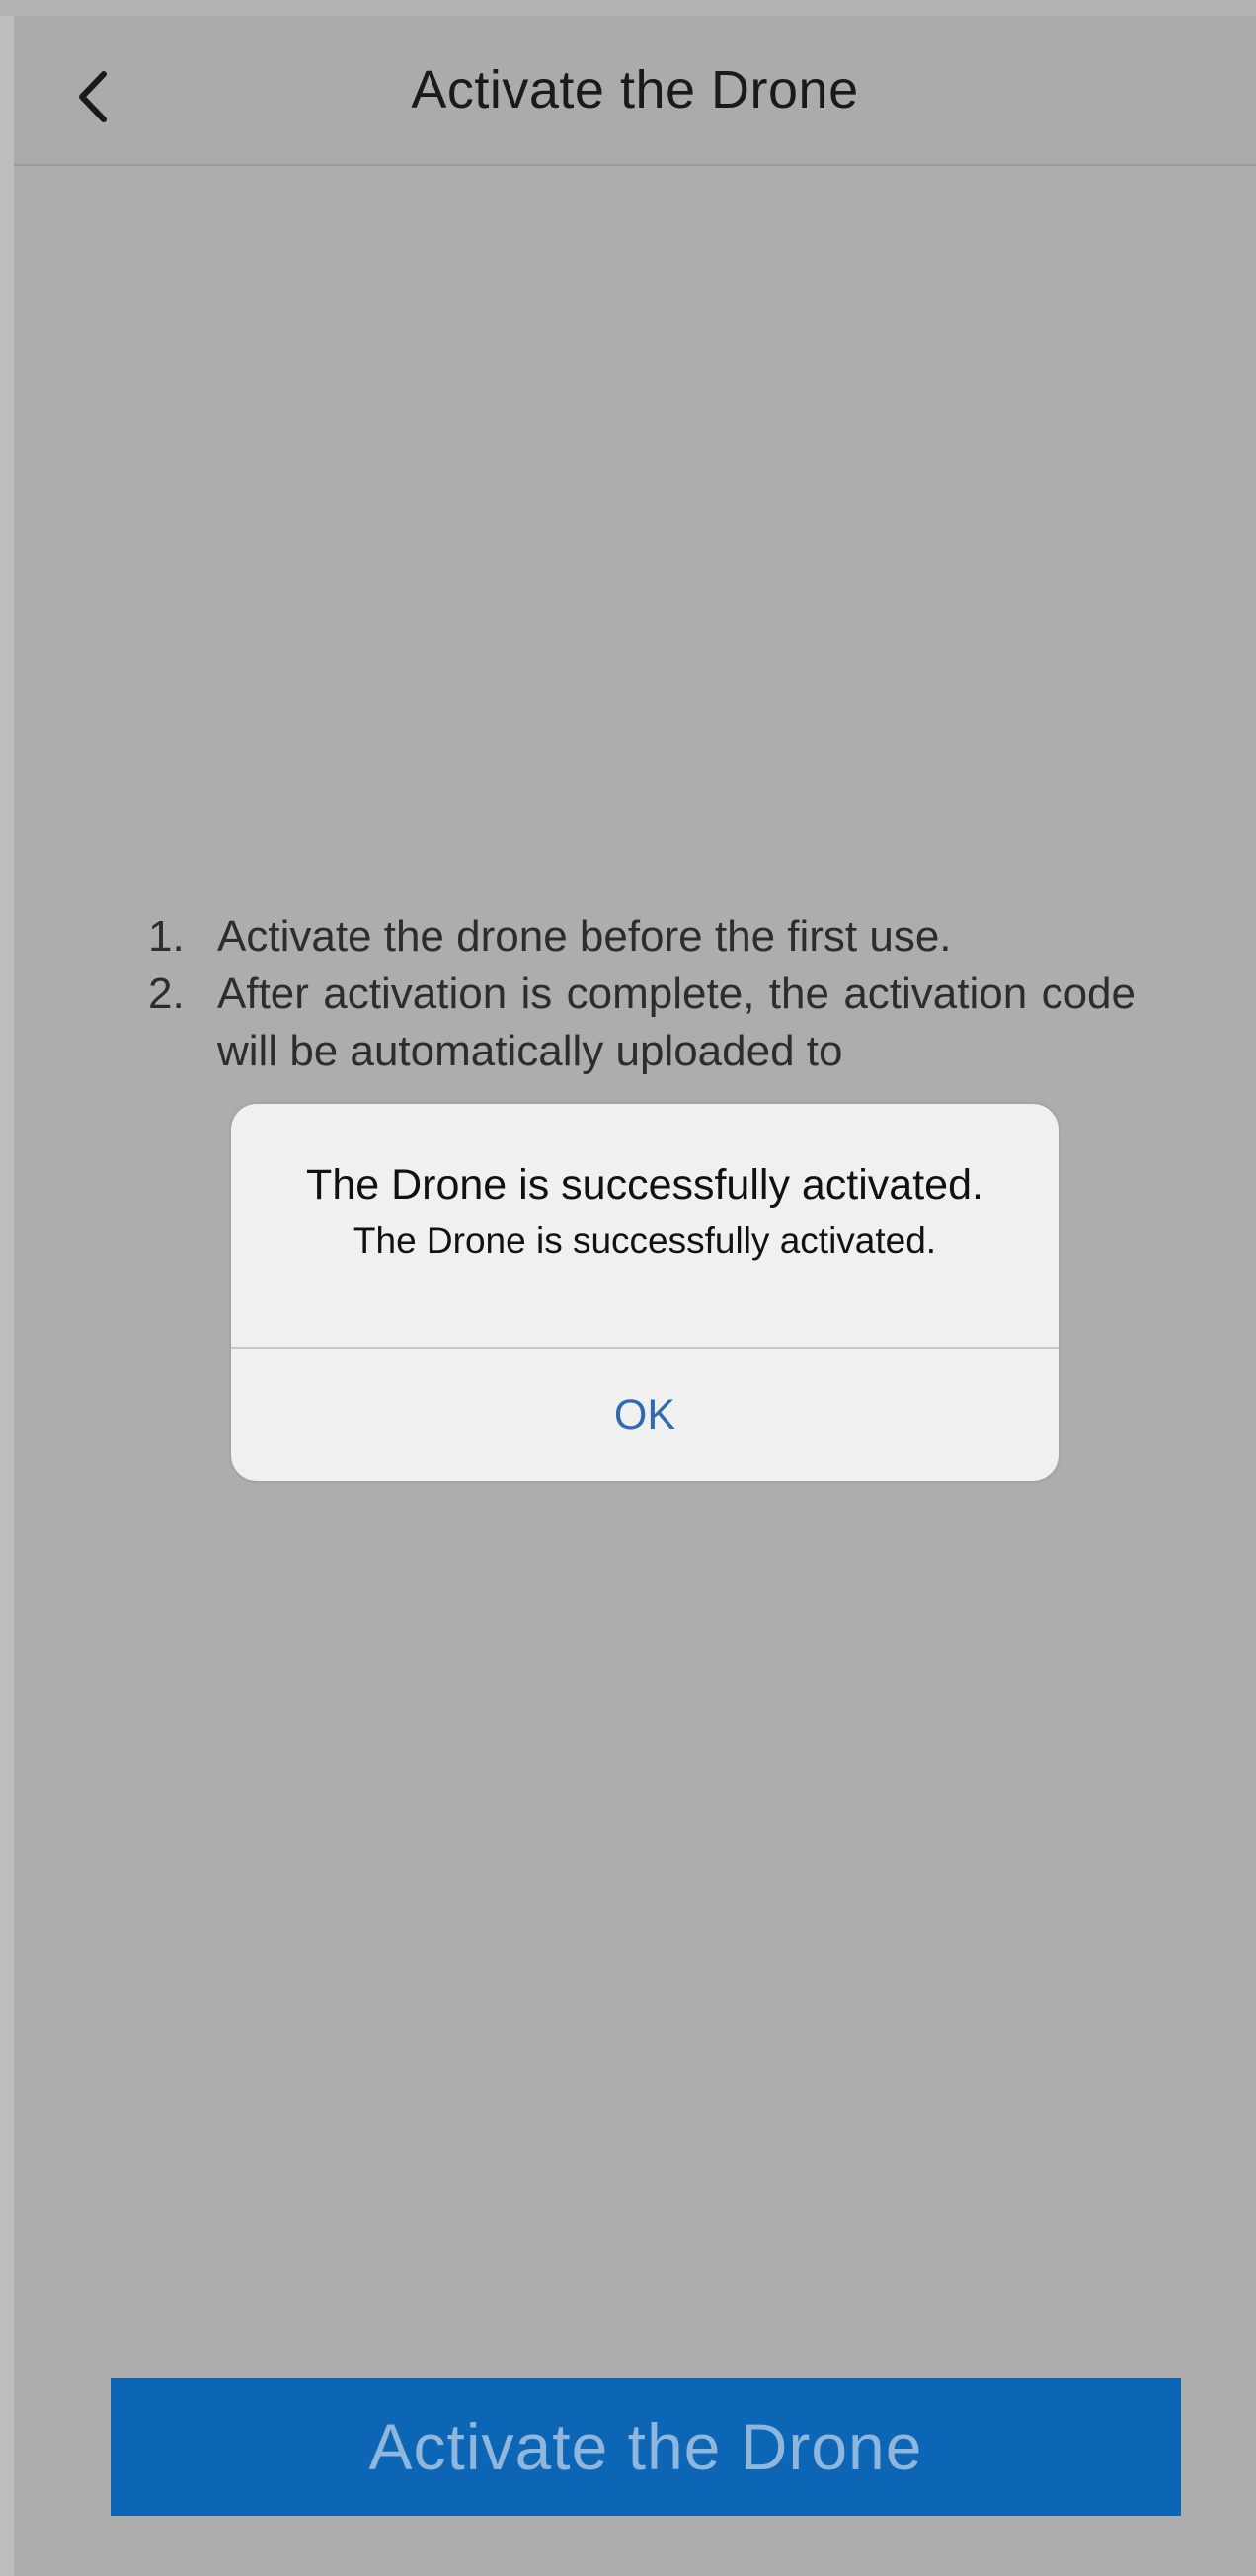 The width and height of the screenshot is (1256, 2576). I want to click on instruction-text: Activate the drone before the first use., so click(584, 936).